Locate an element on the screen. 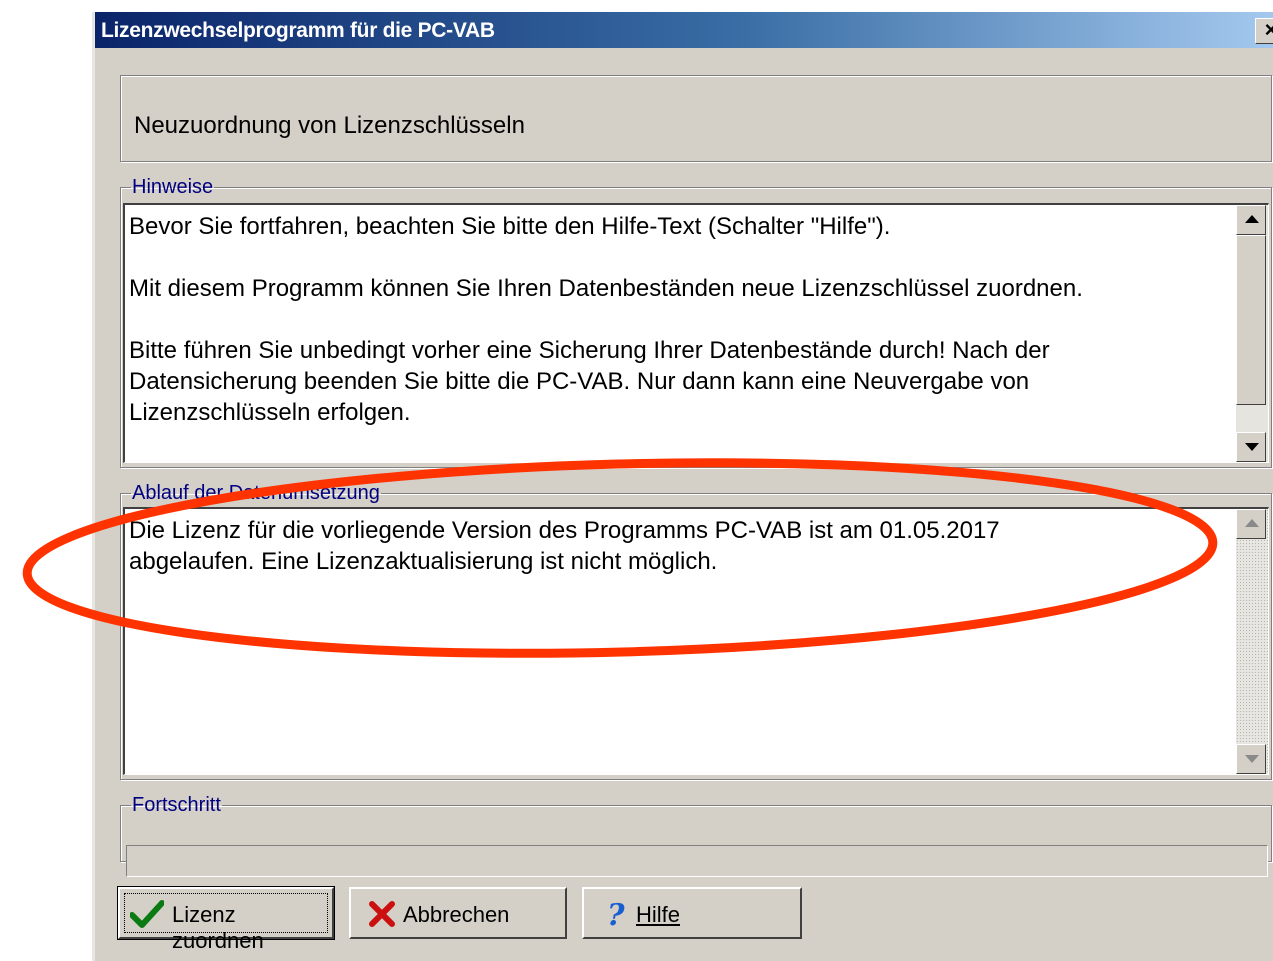 The height and width of the screenshot is (961, 1273). ablauf-legend: Ablauf der Datenumsetzung is located at coordinates (256, 493).